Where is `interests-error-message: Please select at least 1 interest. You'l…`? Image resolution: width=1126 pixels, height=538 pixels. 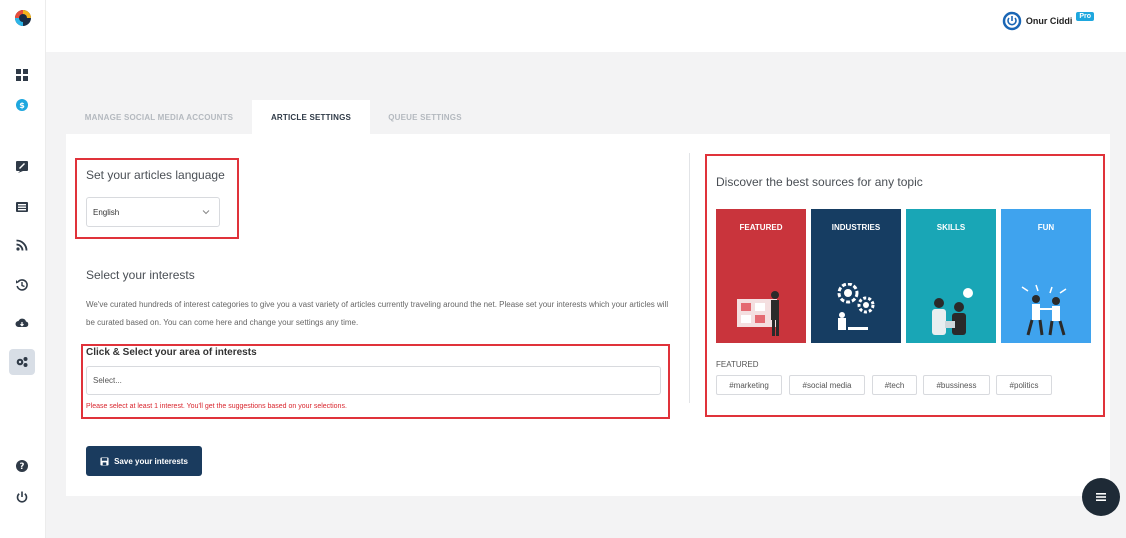 interests-error-message: Please select at least 1 interest. You'l… is located at coordinates (216, 406).